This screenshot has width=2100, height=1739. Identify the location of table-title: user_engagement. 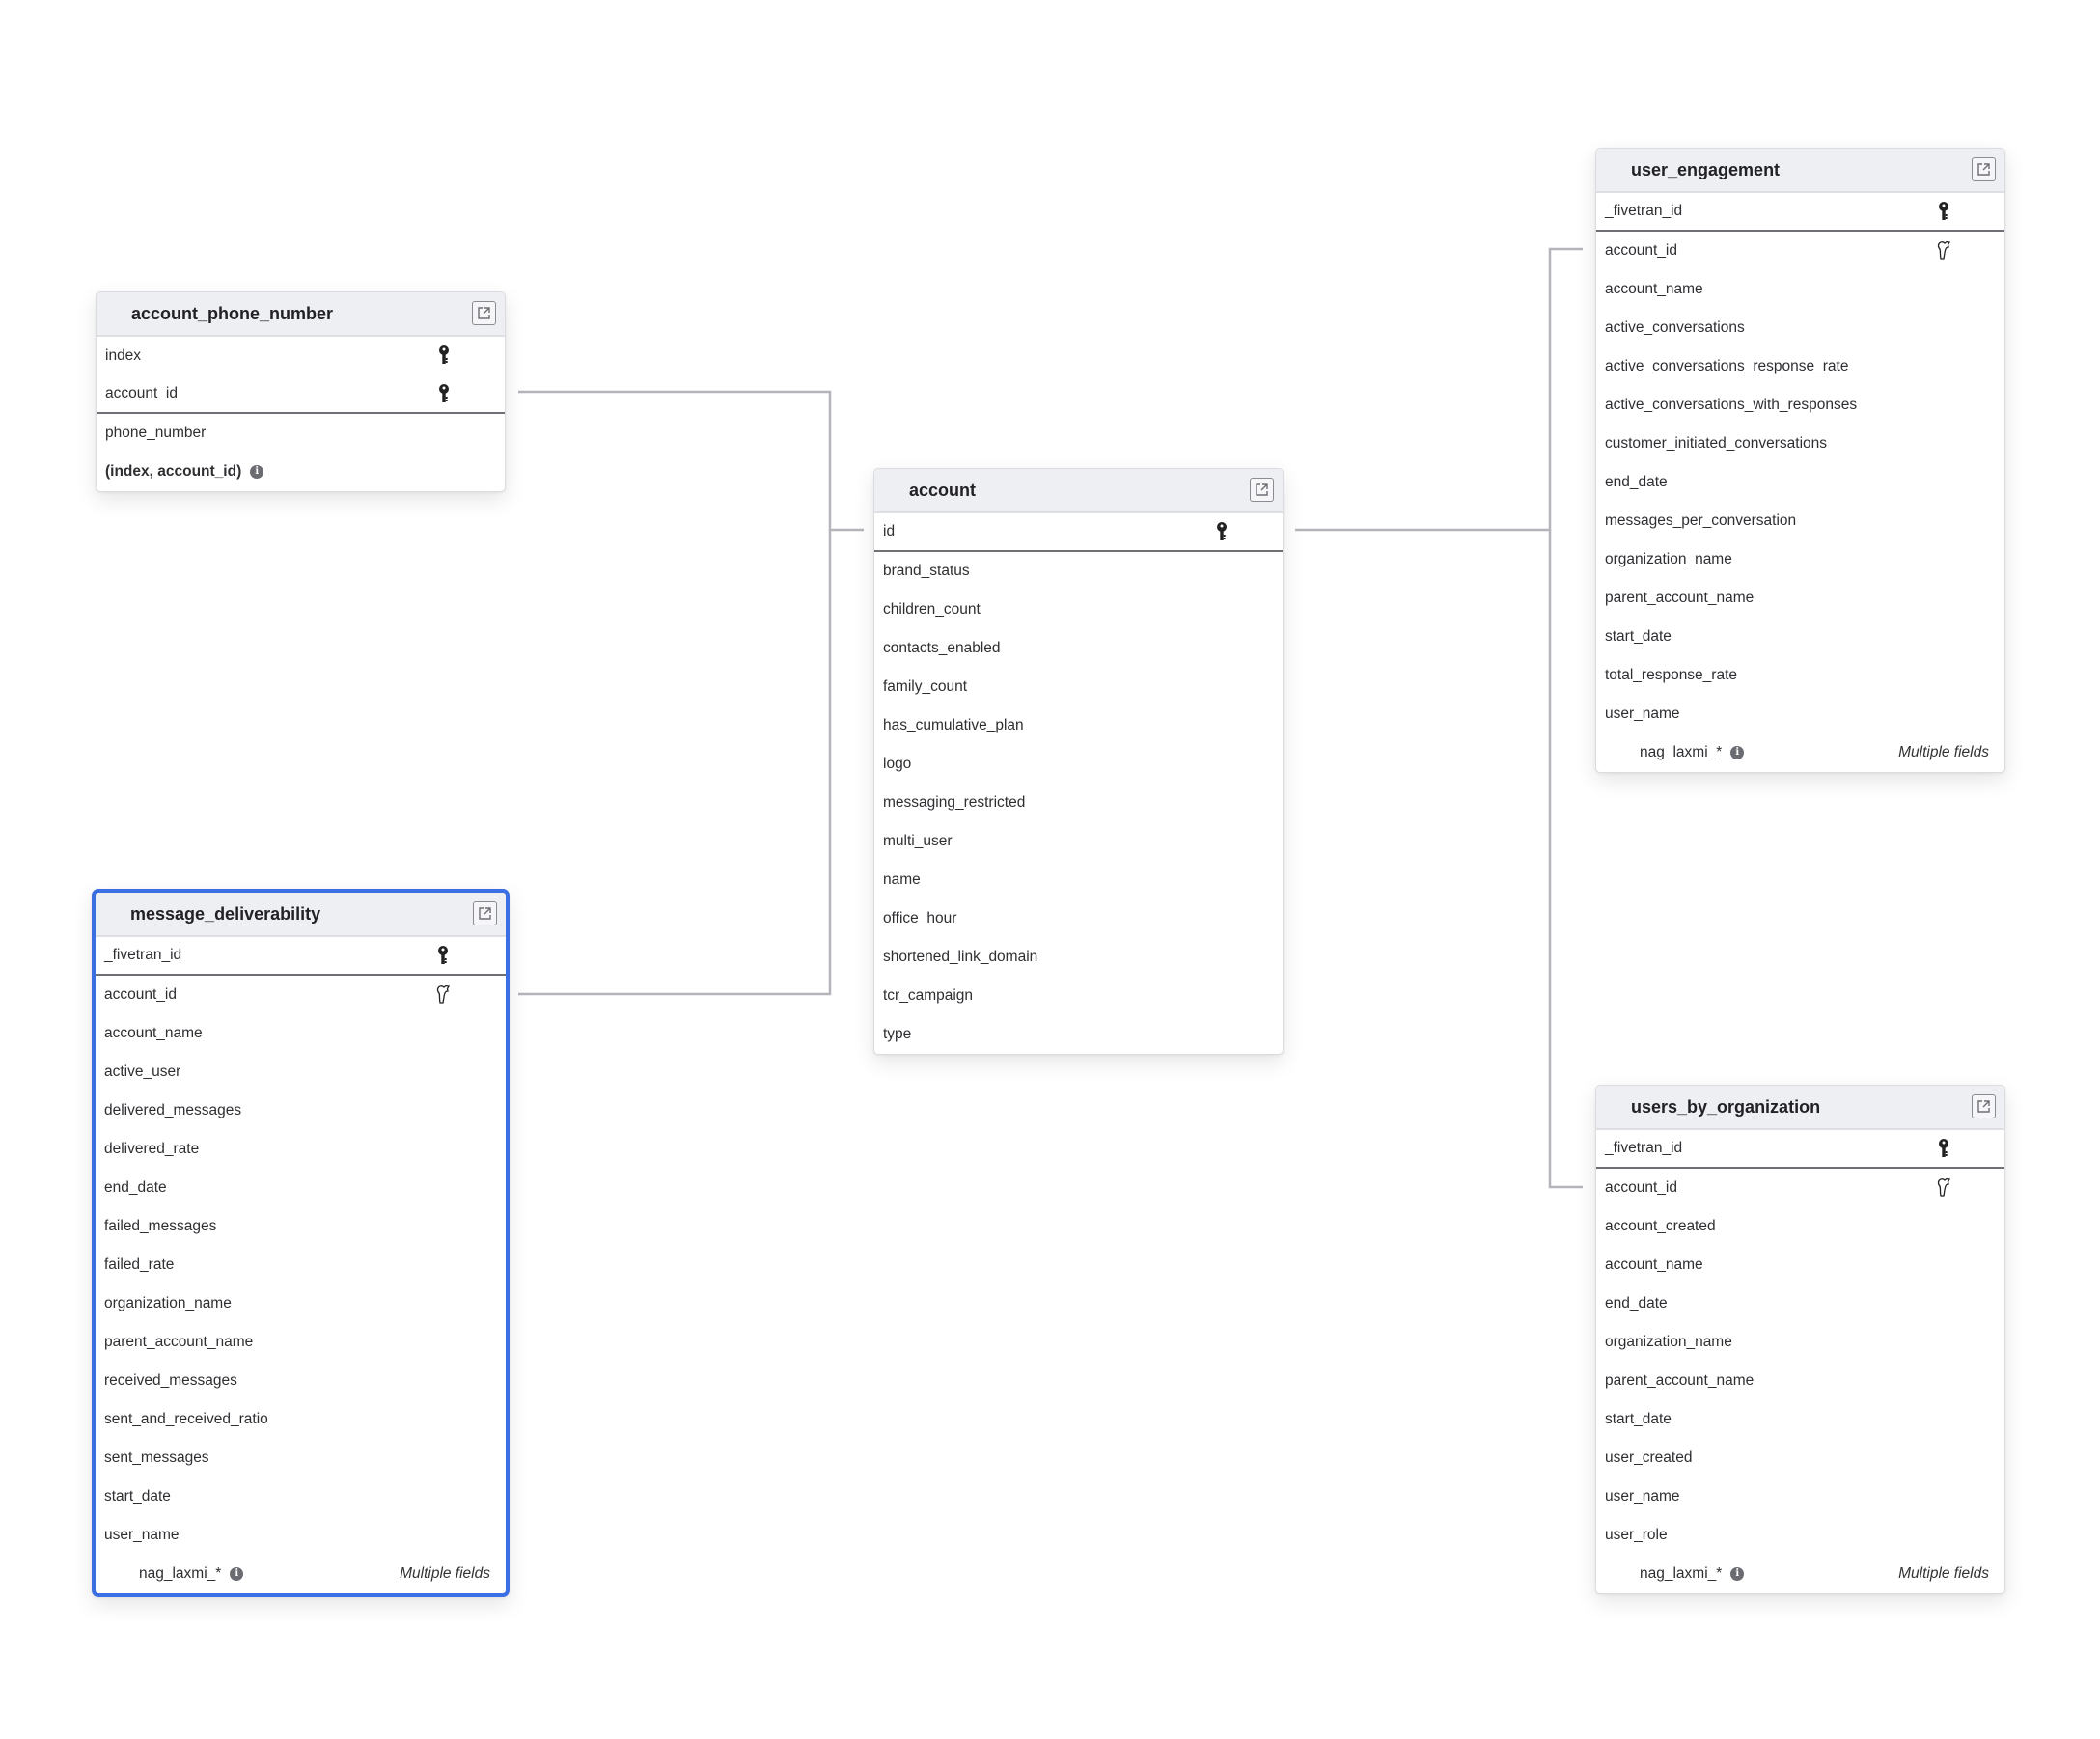
(1706, 169).